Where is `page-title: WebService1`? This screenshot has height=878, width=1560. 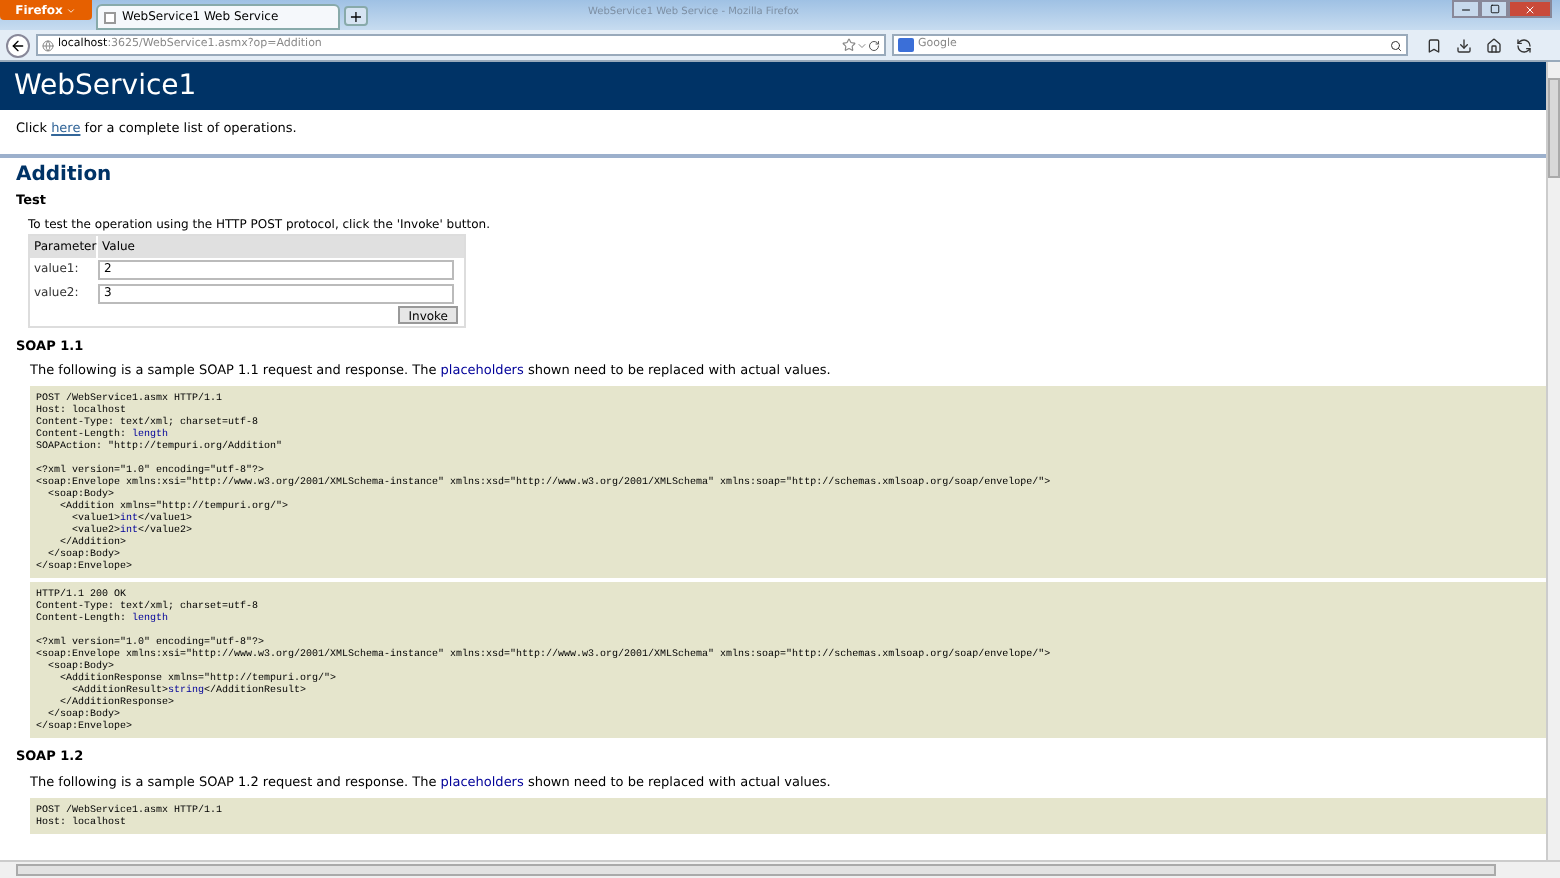 page-title: WebService1 is located at coordinates (105, 86).